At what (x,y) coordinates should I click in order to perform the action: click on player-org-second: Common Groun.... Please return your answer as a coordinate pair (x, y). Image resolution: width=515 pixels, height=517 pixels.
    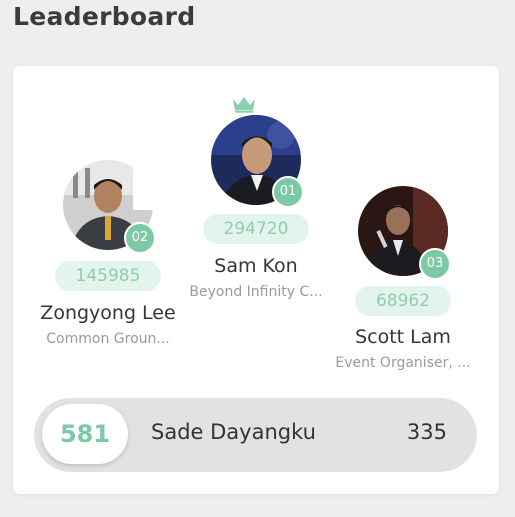
    Looking at the image, I should click on (108, 339).